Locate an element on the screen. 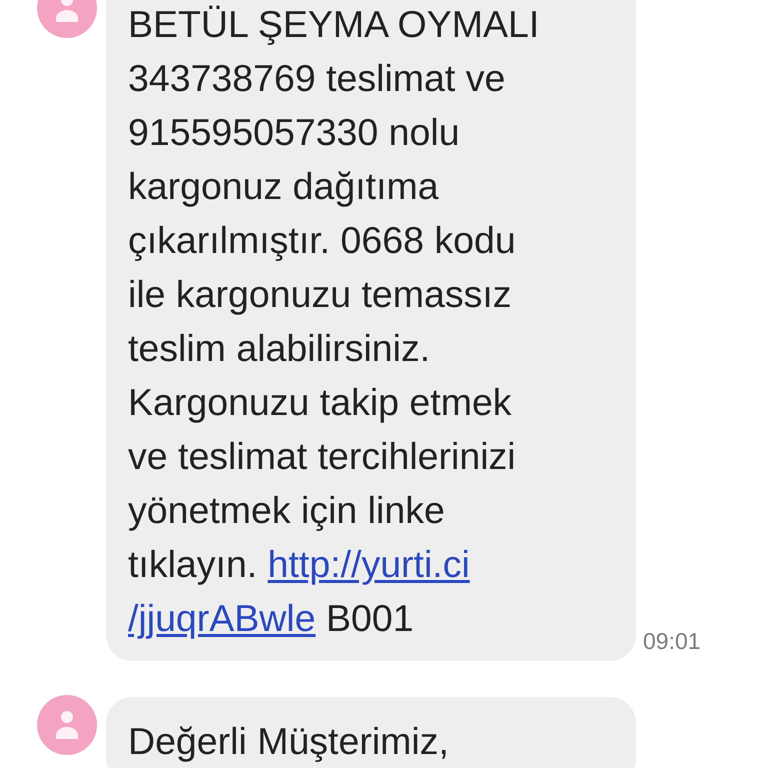 The width and height of the screenshot is (768, 768). message-text: B001 is located at coordinates (369, 618).